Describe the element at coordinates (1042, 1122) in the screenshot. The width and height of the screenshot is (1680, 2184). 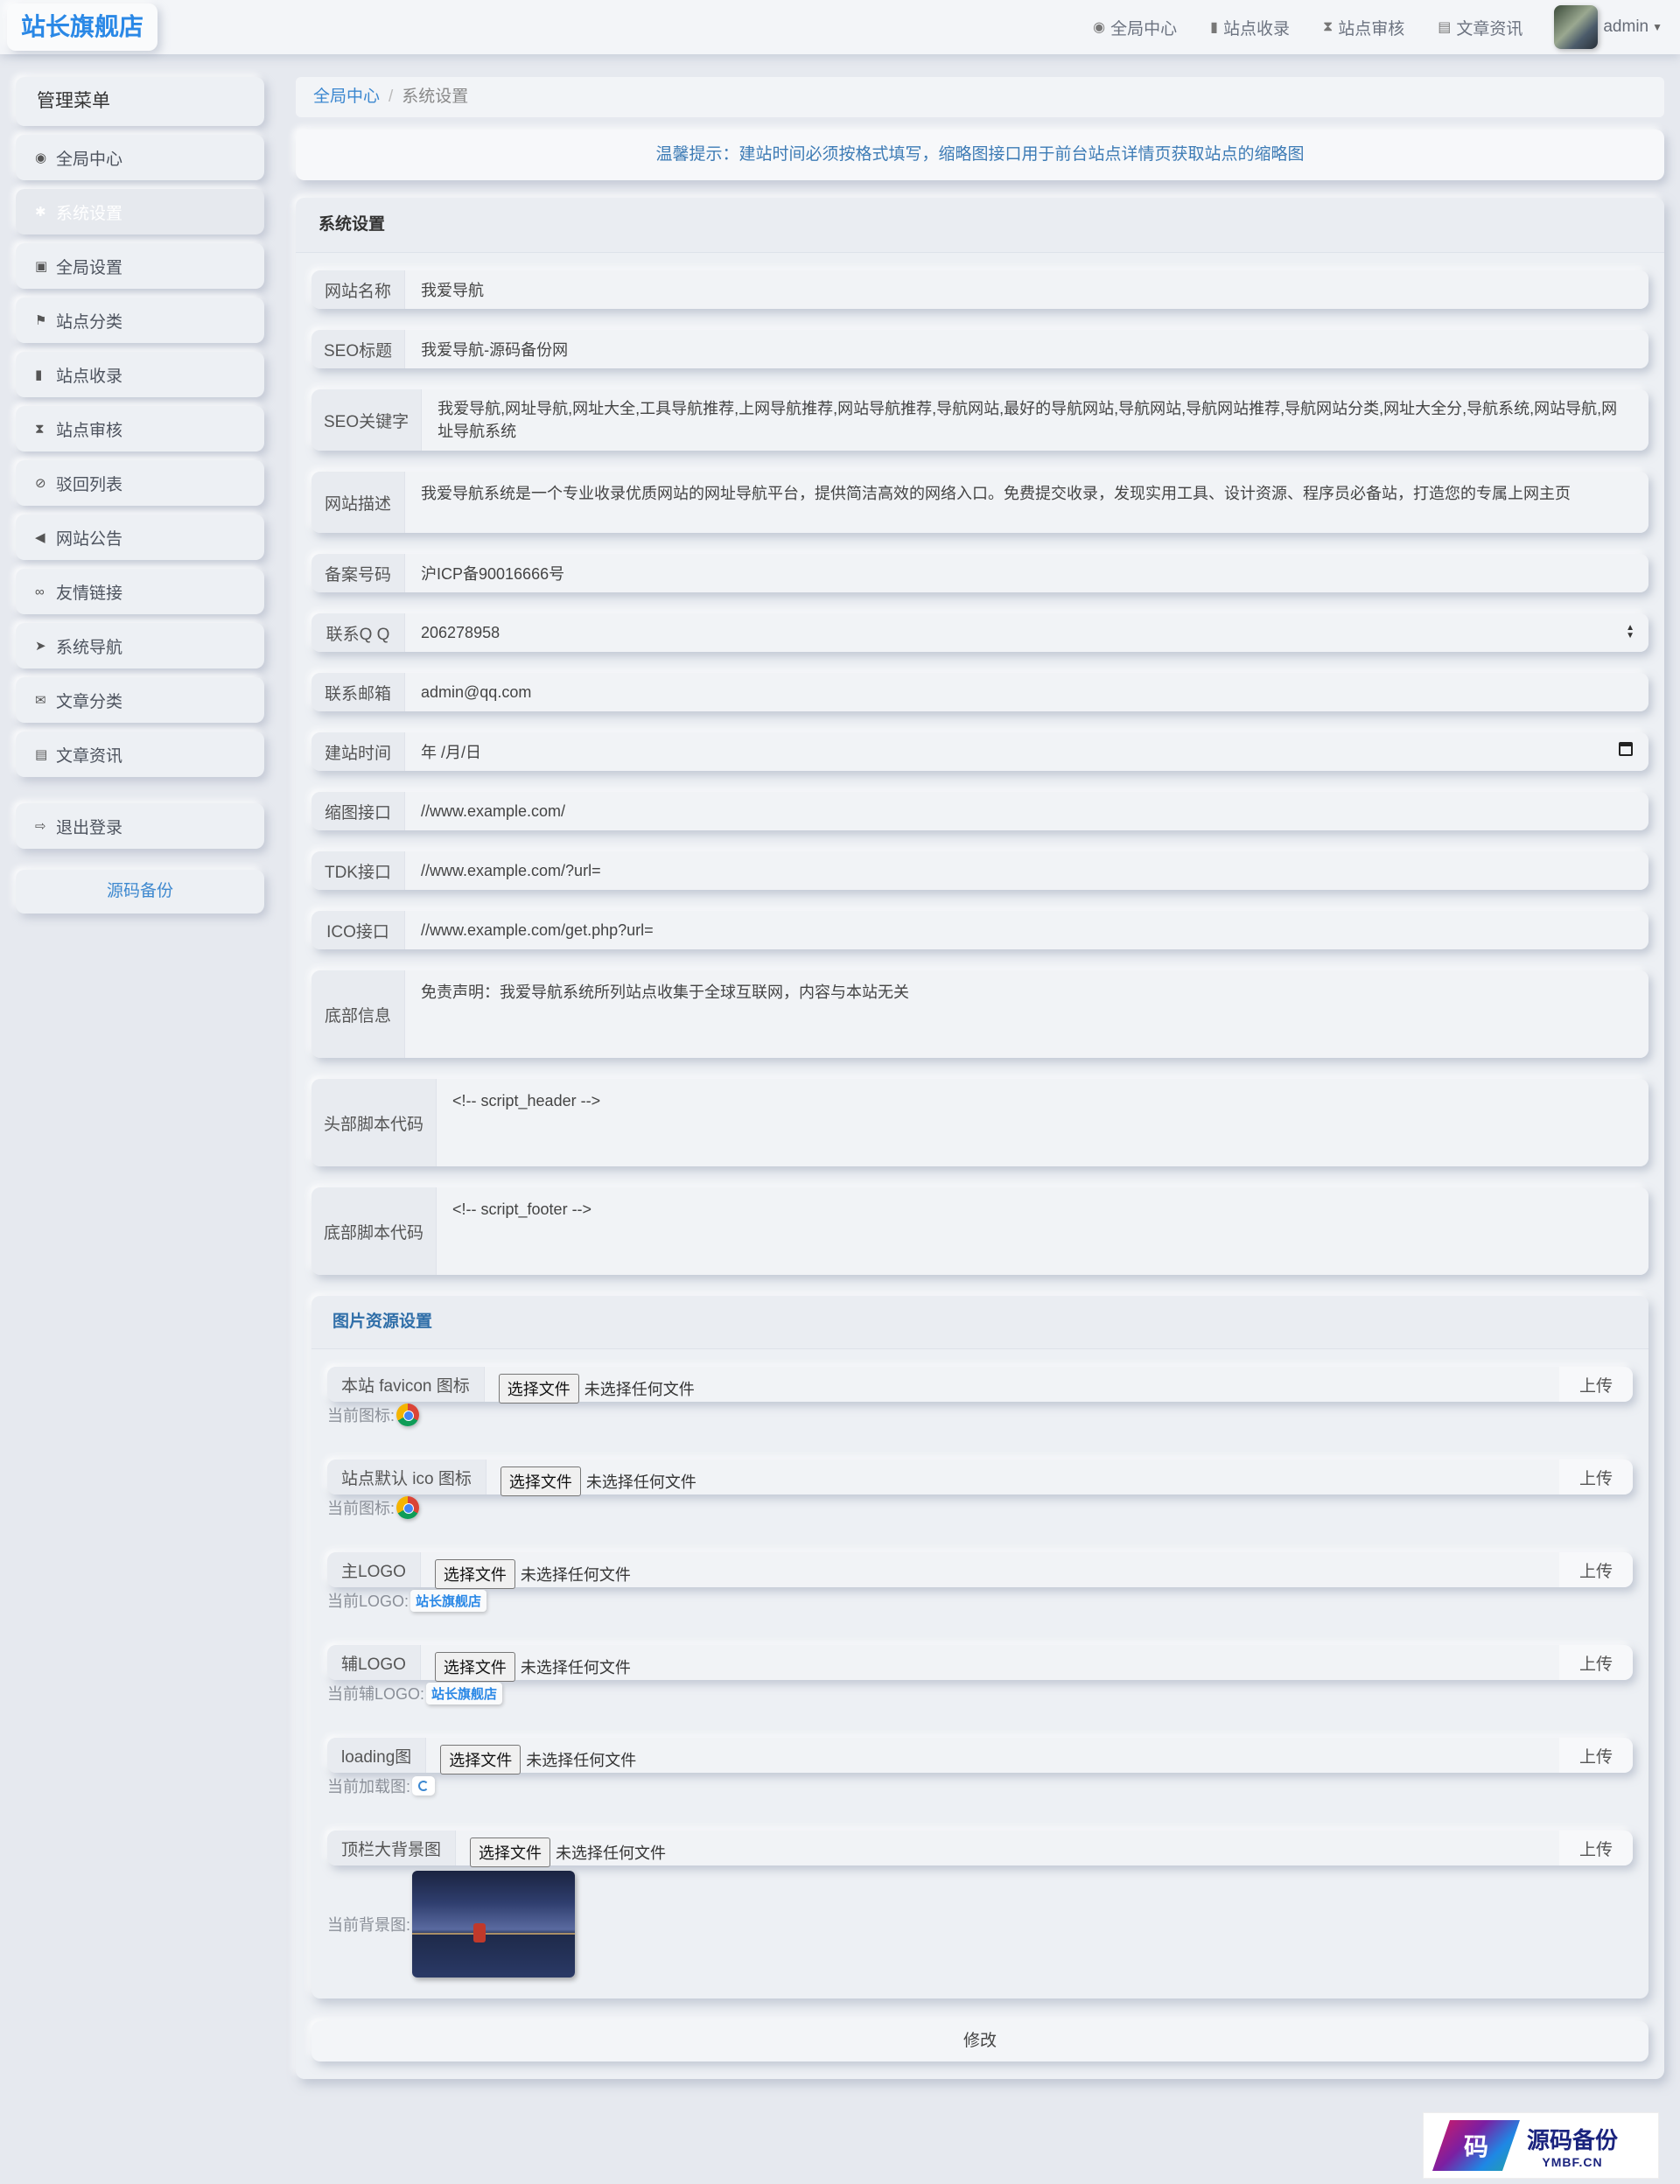
I see `header-script-textarea: <!-- script_header -->` at that location.